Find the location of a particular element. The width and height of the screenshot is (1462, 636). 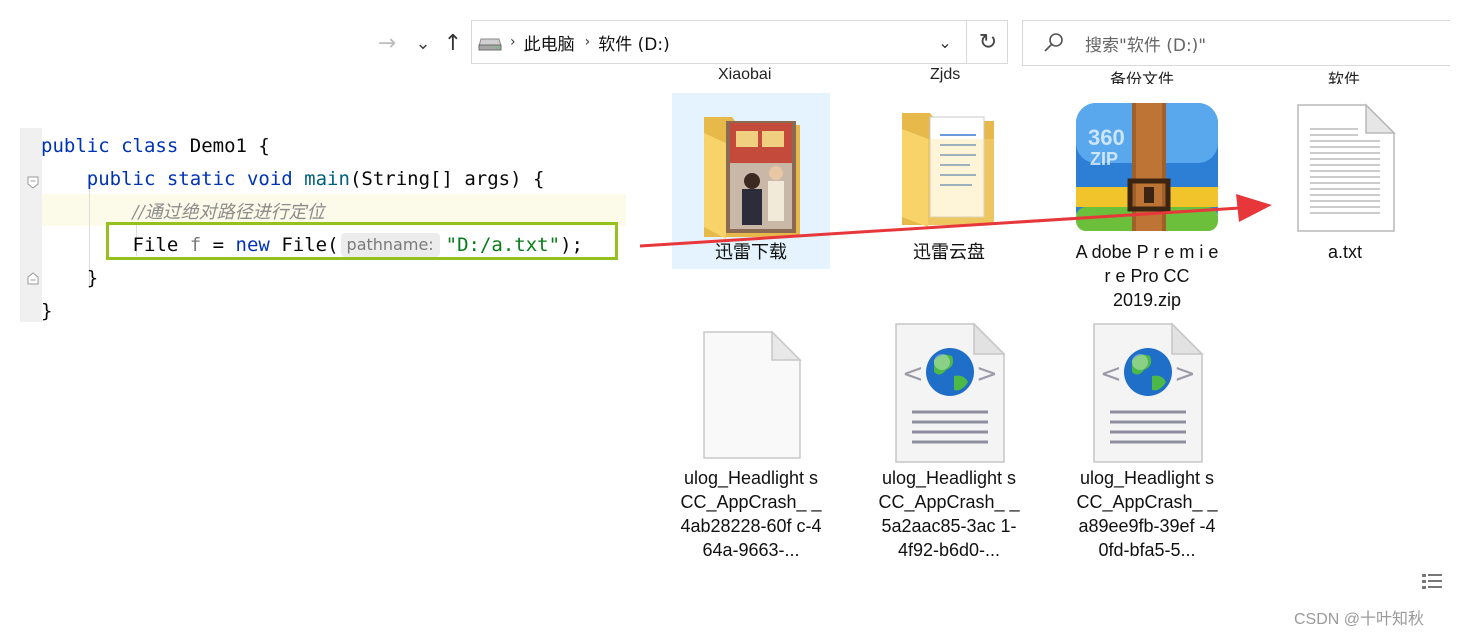

code-line-6: } is located at coordinates (46, 311).